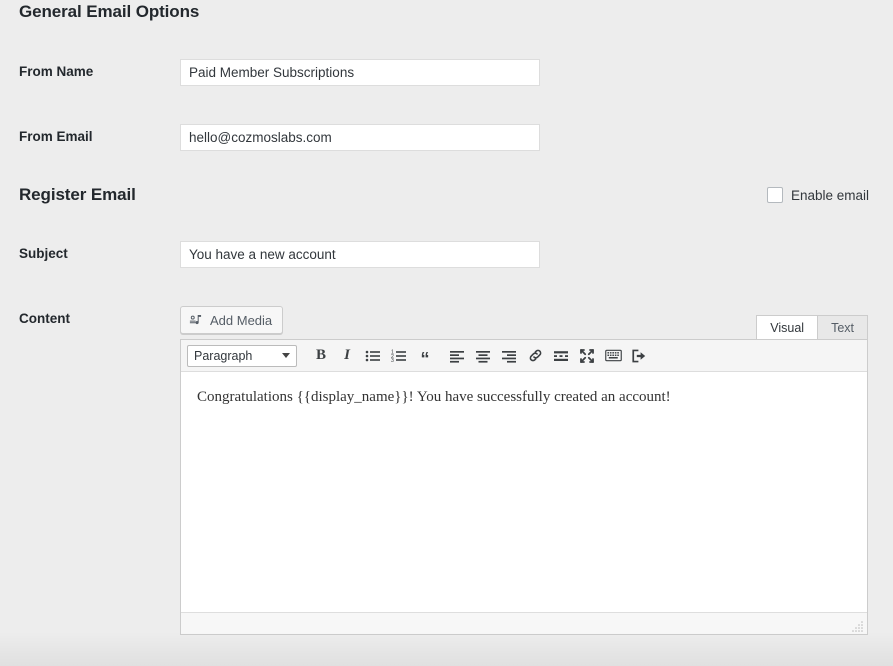 The height and width of the screenshot is (666, 893). What do you see at coordinates (360, 254) in the screenshot?
I see `subject-input` at bounding box center [360, 254].